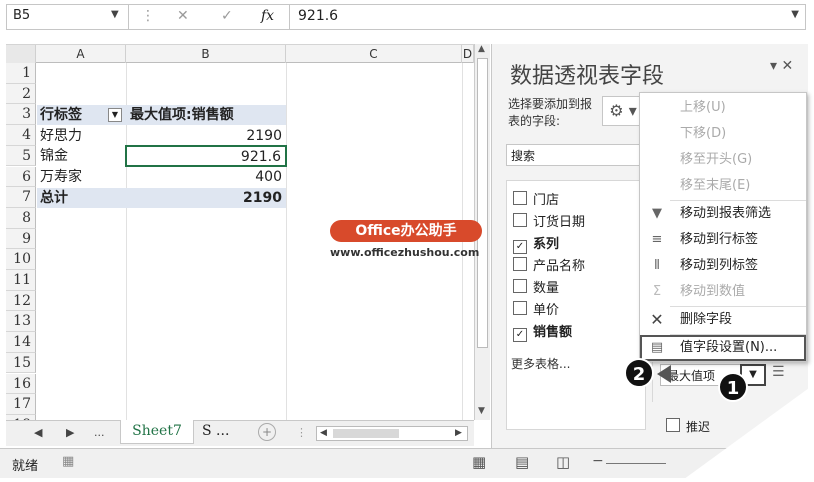 This screenshot has width=814, height=482. What do you see at coordinates (83, 156) in the screenshot?
I see `pivot-row-label: 锦金` at bounding box center [83, 156].